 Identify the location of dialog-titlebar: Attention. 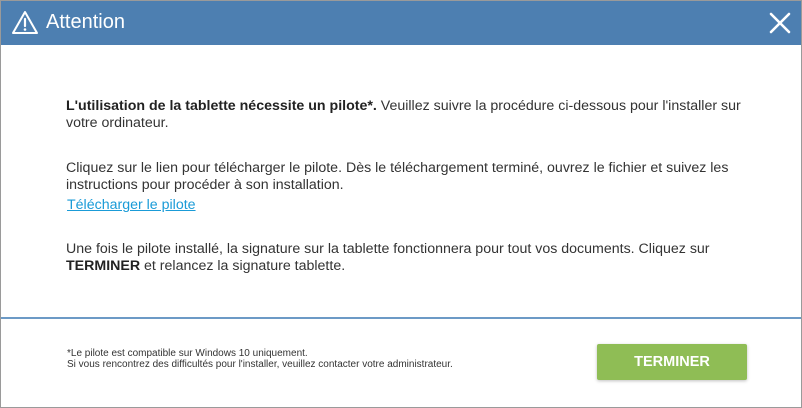
(401, 23).